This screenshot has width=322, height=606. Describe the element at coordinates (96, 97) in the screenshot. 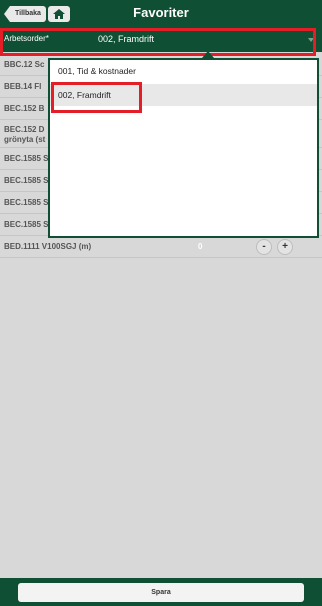

I see `highlight-box-option` at that location.